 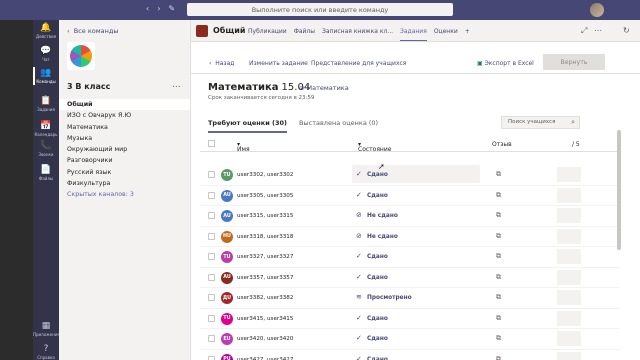 I want to click on name-column-header: Имя ▾, so click(x=243, y=147).